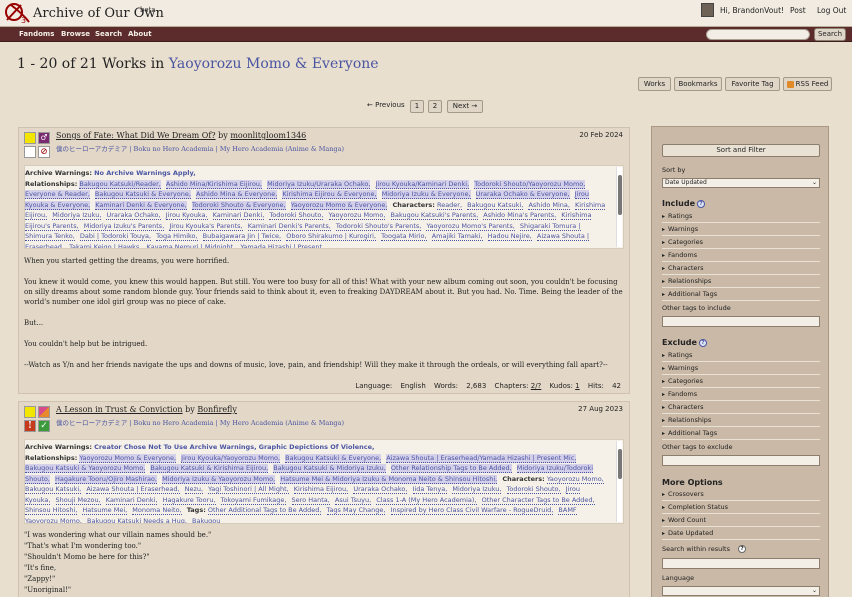  What do you see at coordinates (106, 479) in the screenshot?
I see `relationship-tag: Hagakure Tooru/Ojiro Mashirao,` at bounding box center [106, 479].